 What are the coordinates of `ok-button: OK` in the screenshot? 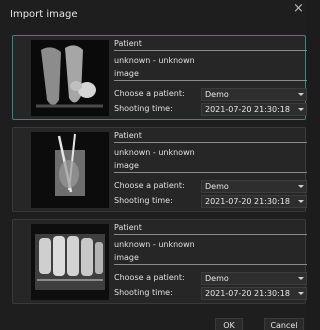 It's located at (229, 324).